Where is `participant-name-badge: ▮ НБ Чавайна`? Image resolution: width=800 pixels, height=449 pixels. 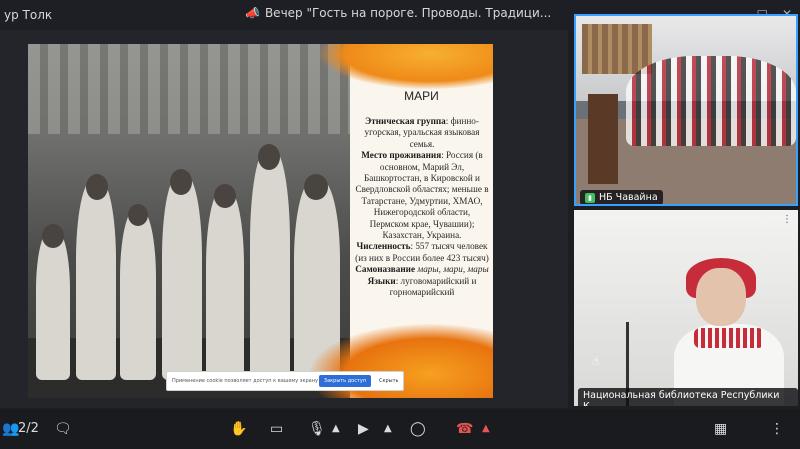 participant-name-badge: ▮ НБ Чавайна is located at coordinates (621, 197).